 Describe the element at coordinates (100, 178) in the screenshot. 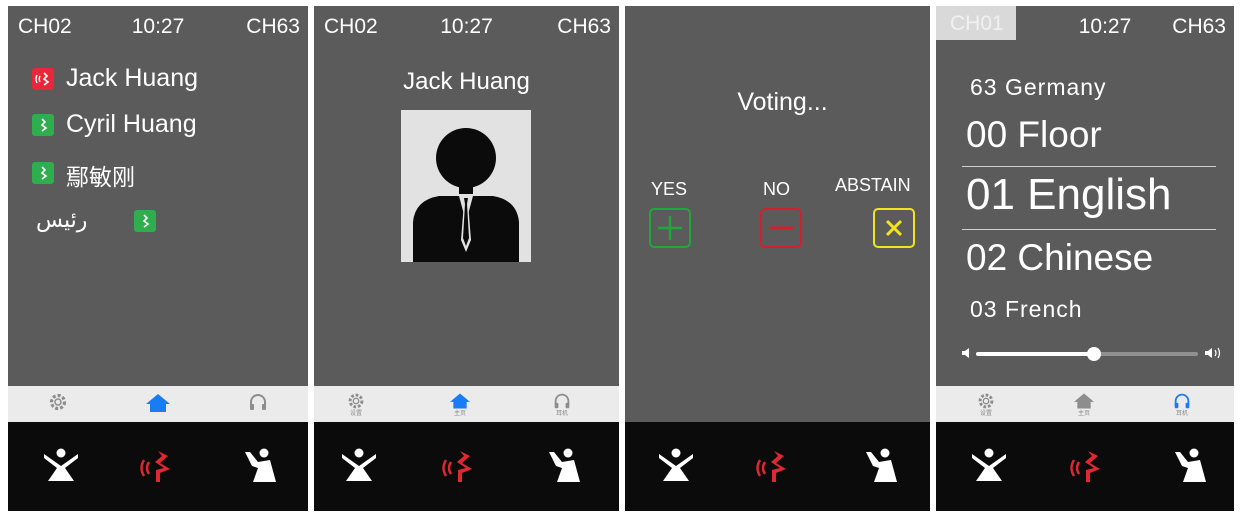

I see `speaker-name: 鄢敏刚` at that location.